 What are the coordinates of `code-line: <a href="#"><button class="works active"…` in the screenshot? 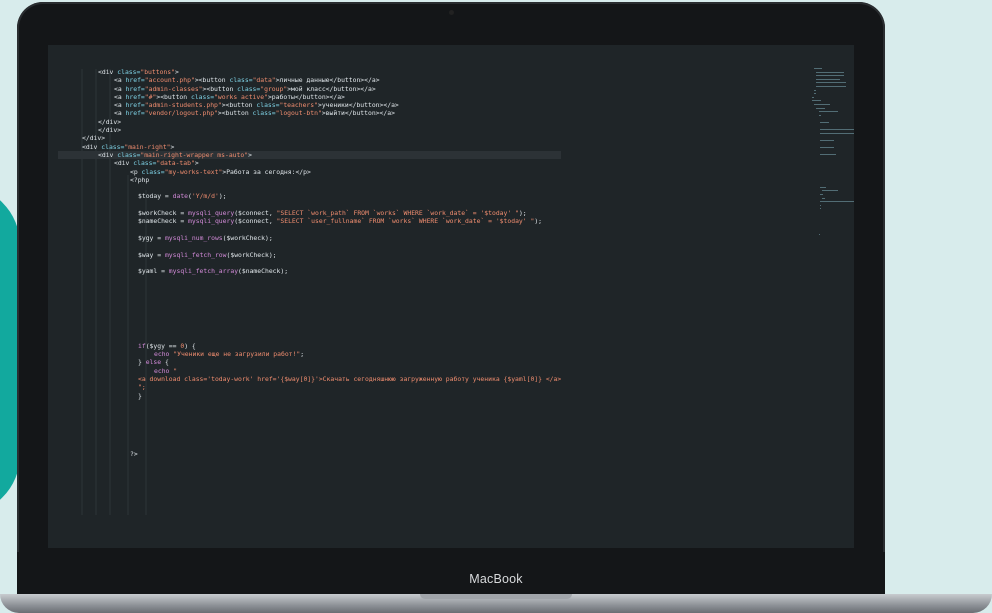 It's located at (309, 97).